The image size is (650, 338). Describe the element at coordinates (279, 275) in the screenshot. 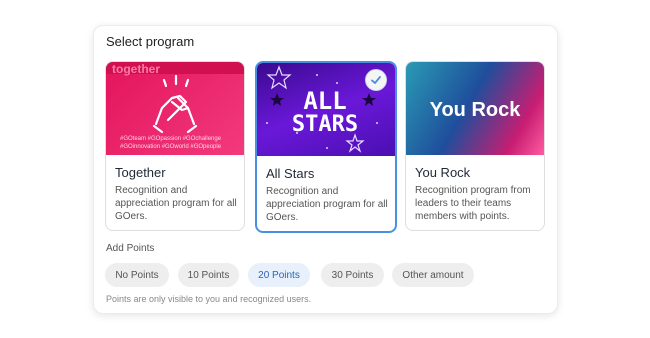

I see `points-option-20: 20 Points` at that location.